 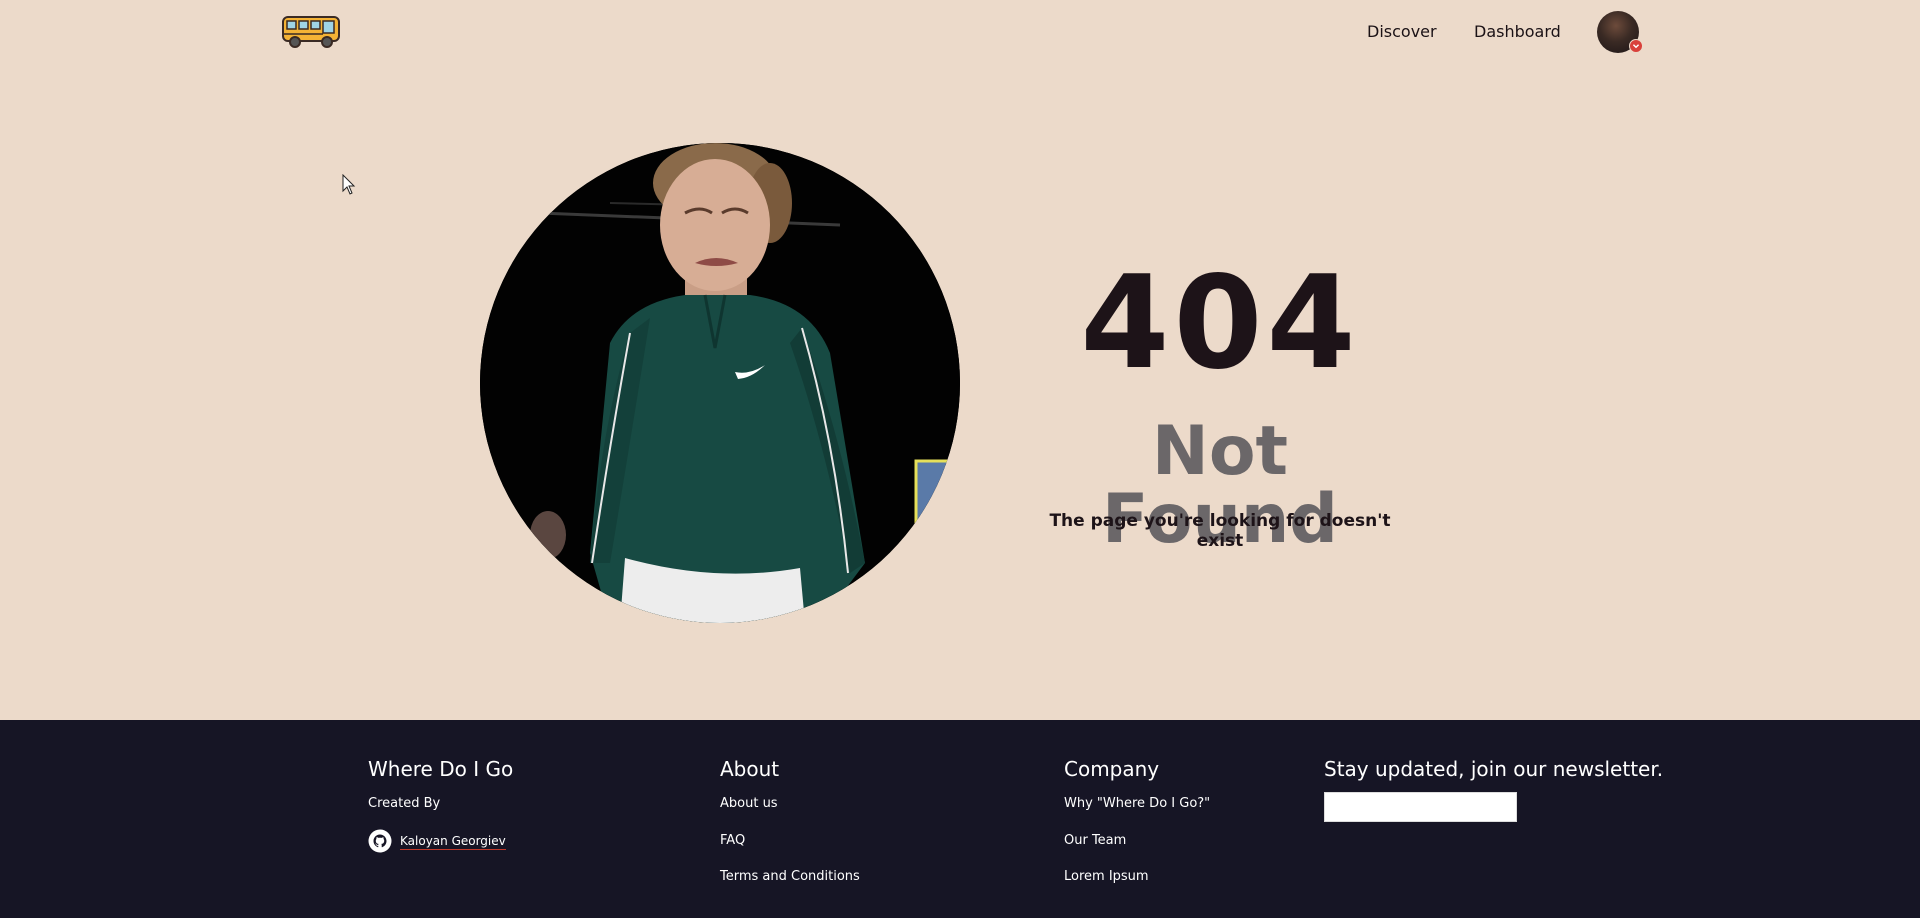 I want to click on footer-about-title: About, so click(x=750, y=769).